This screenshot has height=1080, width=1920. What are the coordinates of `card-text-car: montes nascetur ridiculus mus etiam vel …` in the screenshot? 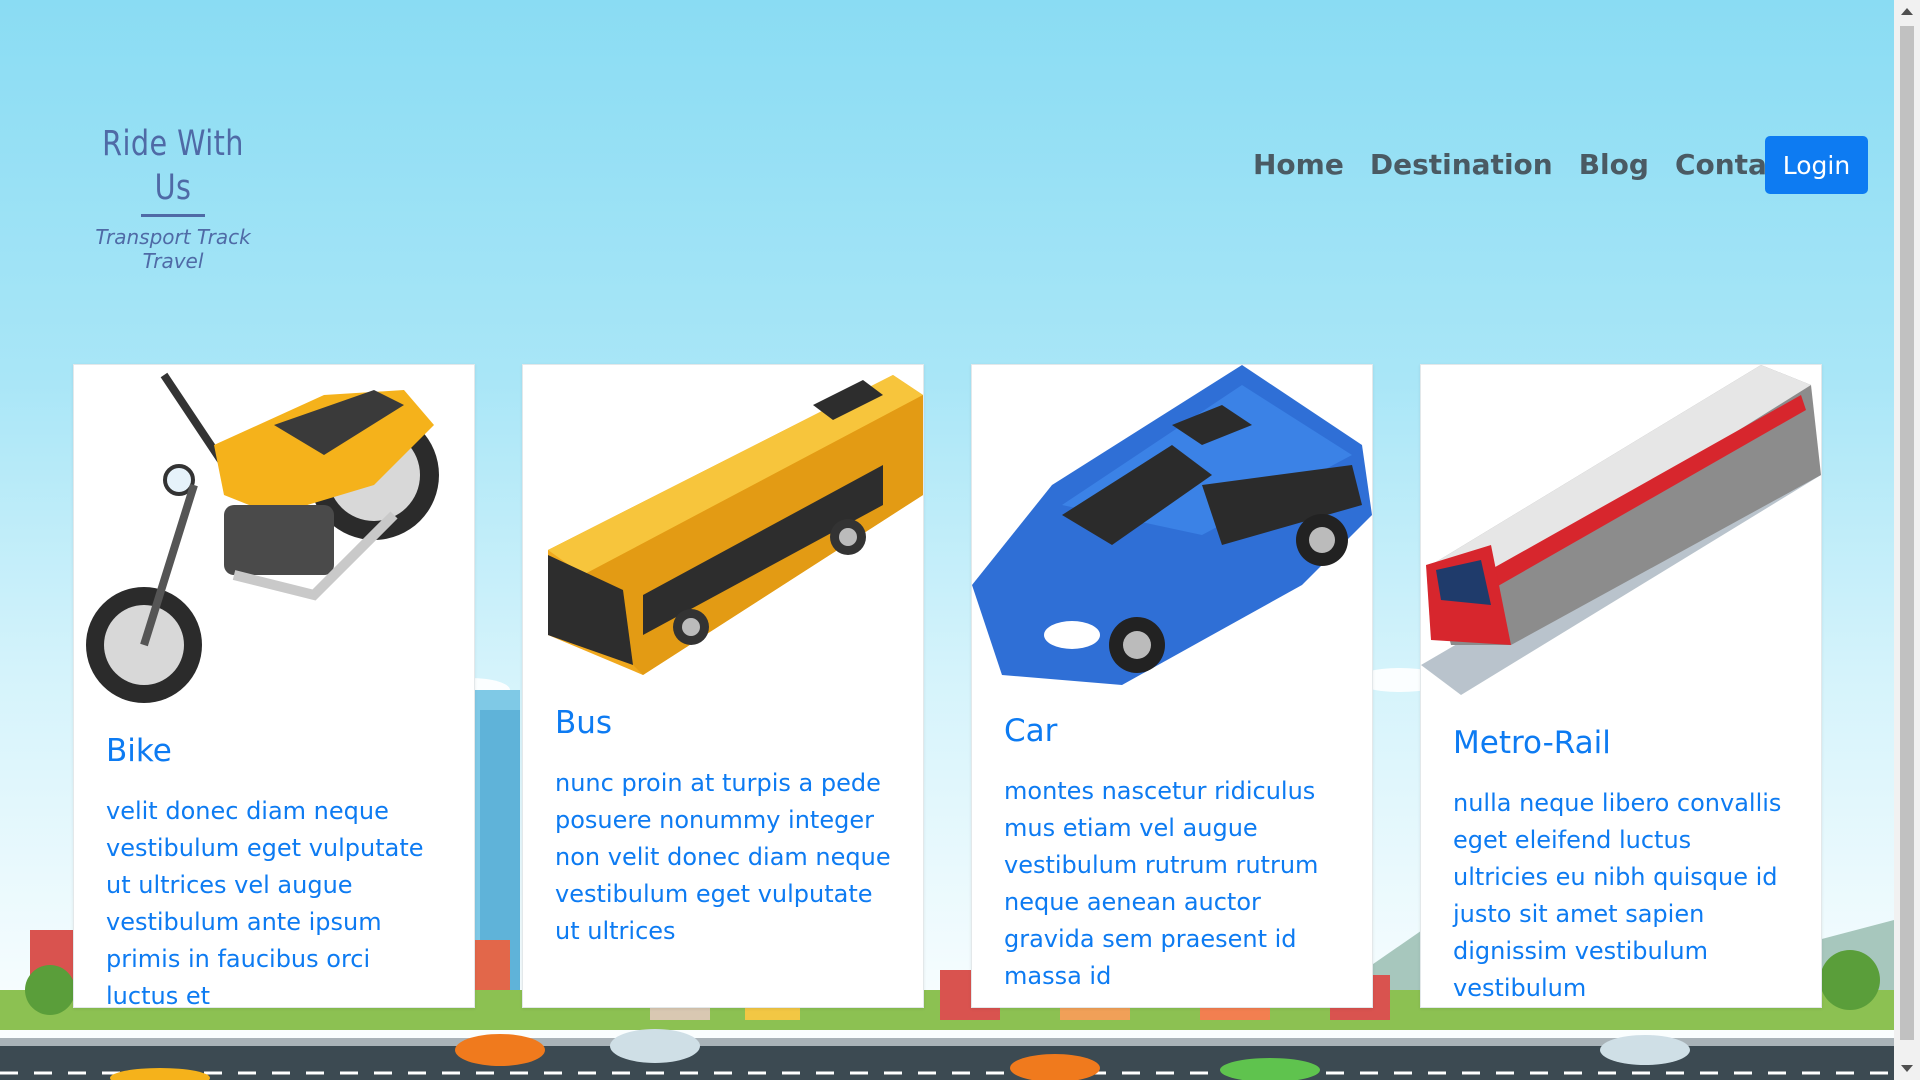 It's located at (1161, 883).